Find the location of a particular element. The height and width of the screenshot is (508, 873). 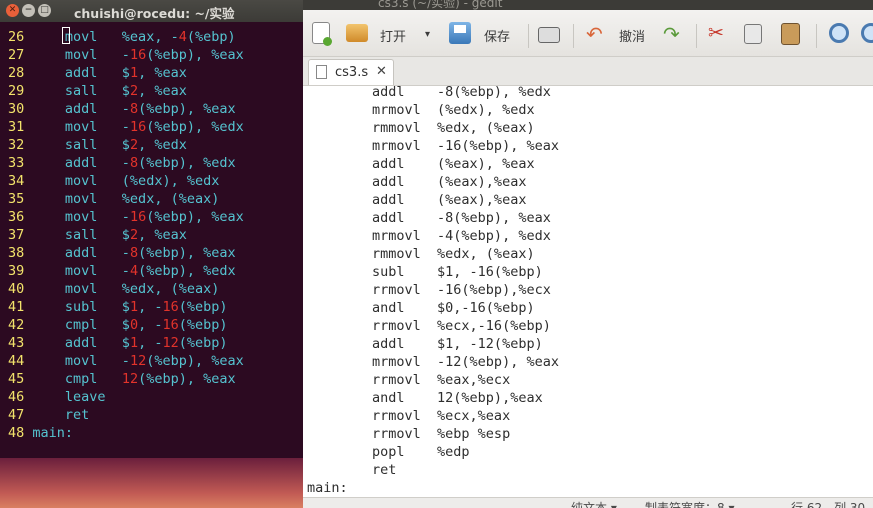

code-line: addl -8(%ebp), %edx is located at coordinates (429, 92).